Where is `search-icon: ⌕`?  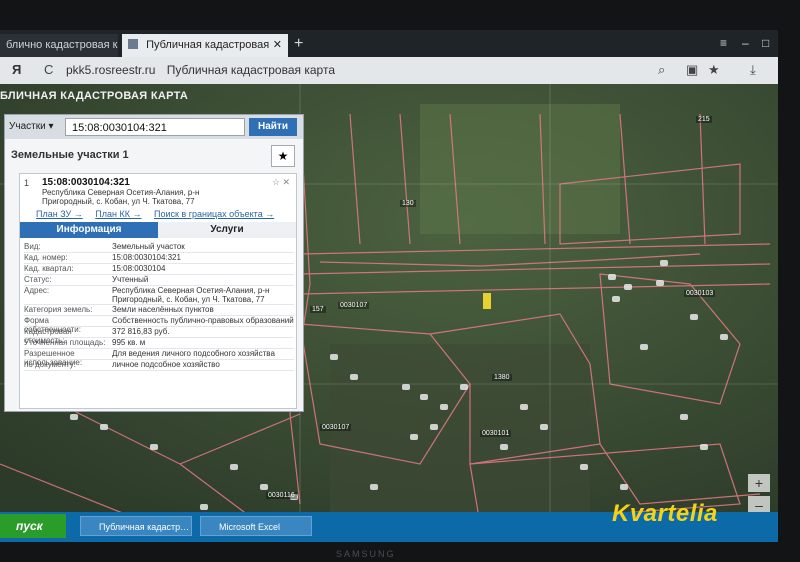
search-icon: ⌕ is located at coordinates (661, 70).